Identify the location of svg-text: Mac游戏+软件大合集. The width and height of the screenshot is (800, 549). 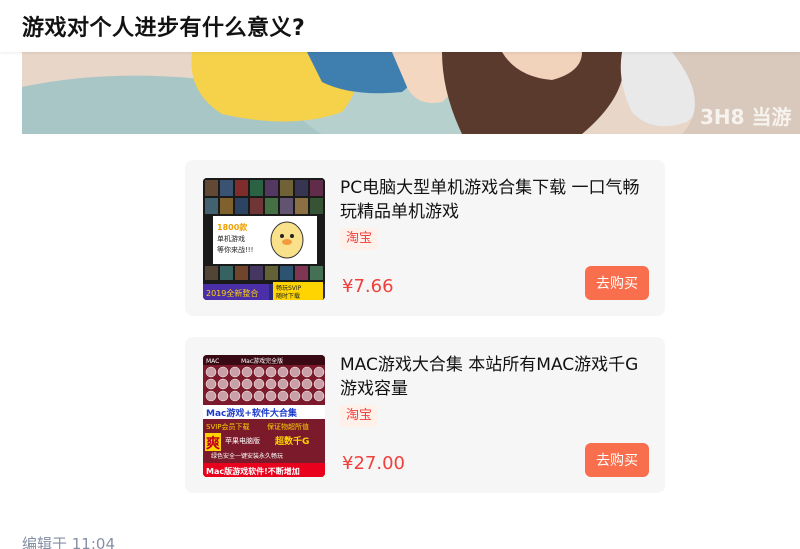
(252, 413).